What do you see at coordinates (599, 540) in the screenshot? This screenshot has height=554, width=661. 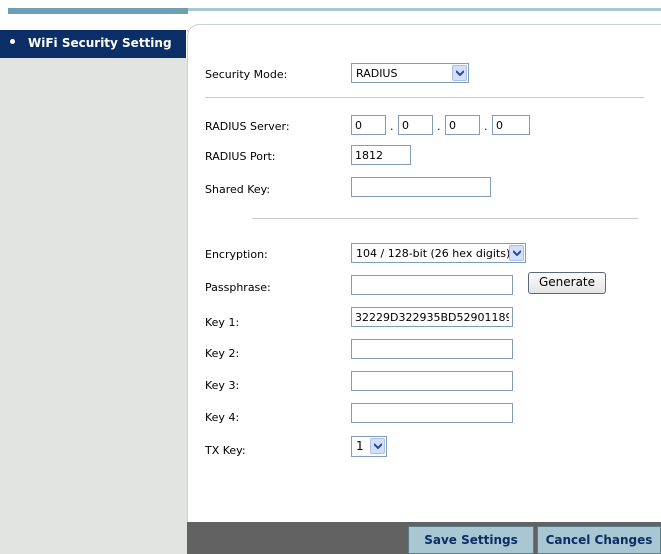 I see `cancel-changes-button: Cancel Changes` at bounding box center [599, 540].